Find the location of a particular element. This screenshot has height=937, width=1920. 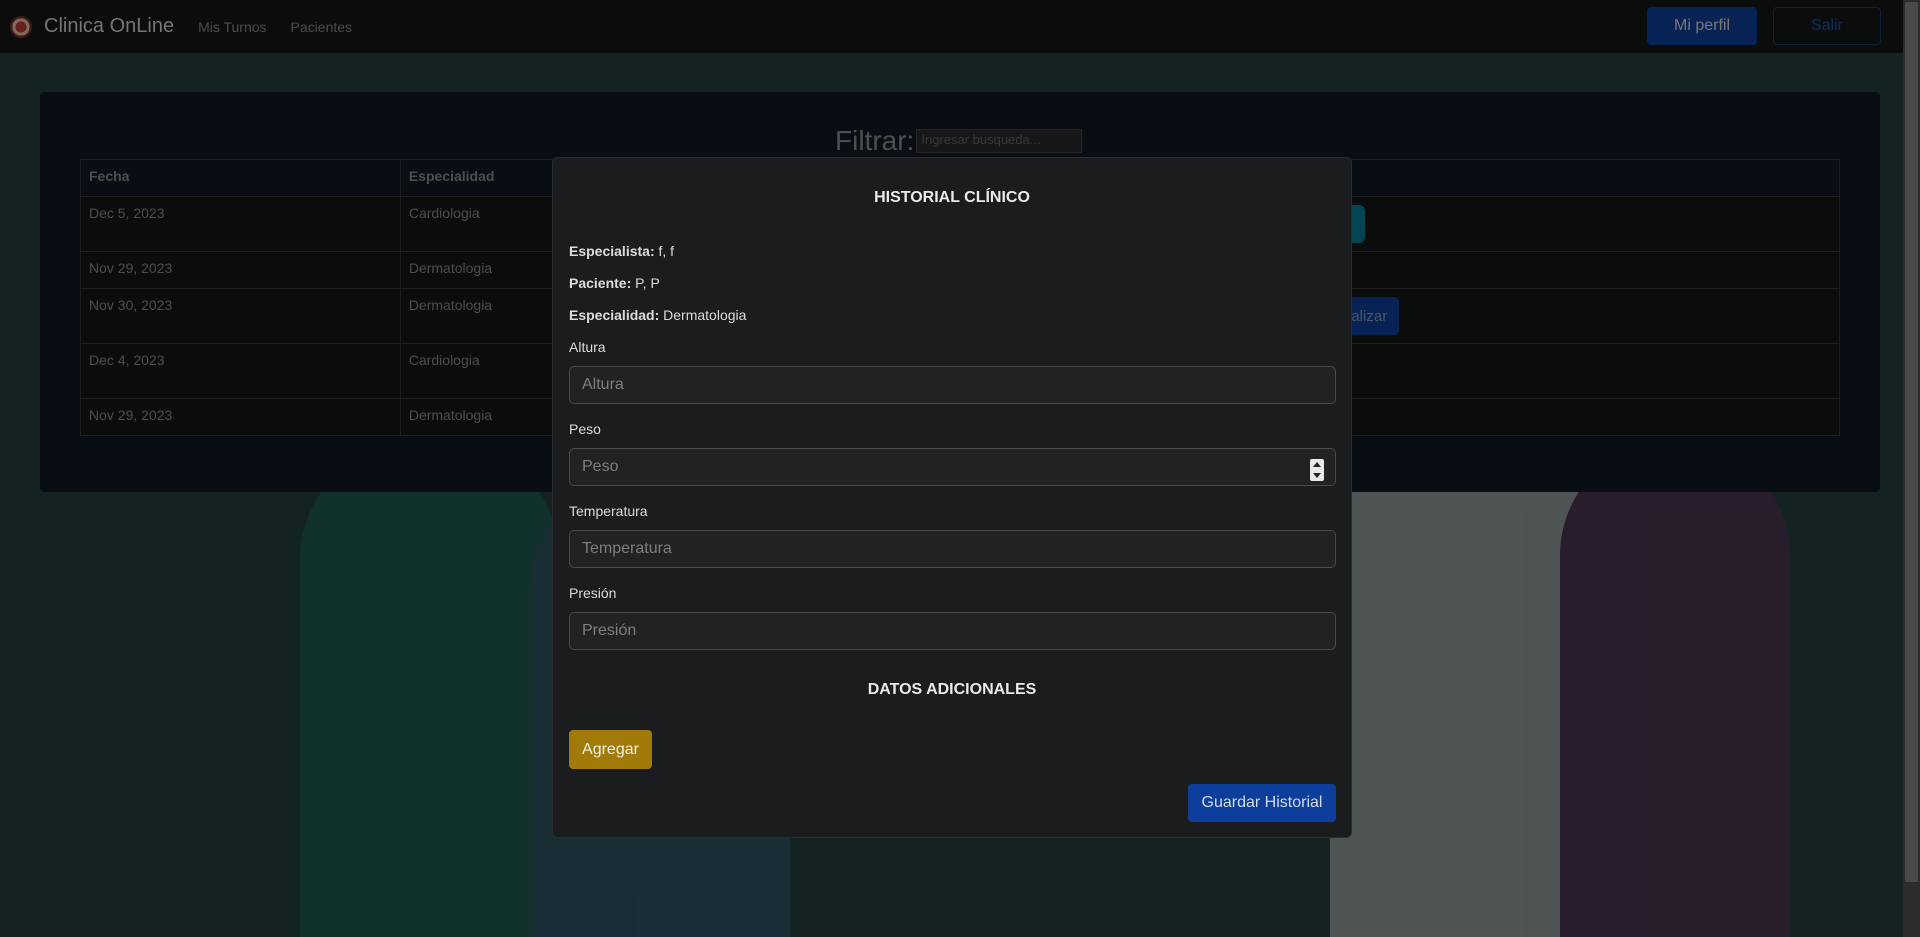

specialty-value: Dermatologia is located at coordinates (705, 315).